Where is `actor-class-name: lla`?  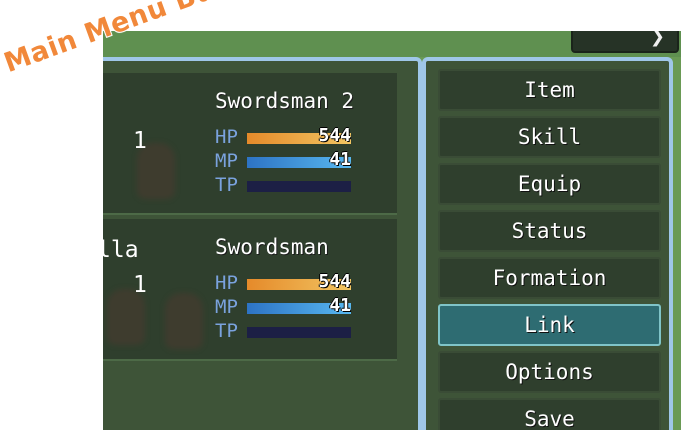 actor-class-name: lla is located at coordinates (121, 250).